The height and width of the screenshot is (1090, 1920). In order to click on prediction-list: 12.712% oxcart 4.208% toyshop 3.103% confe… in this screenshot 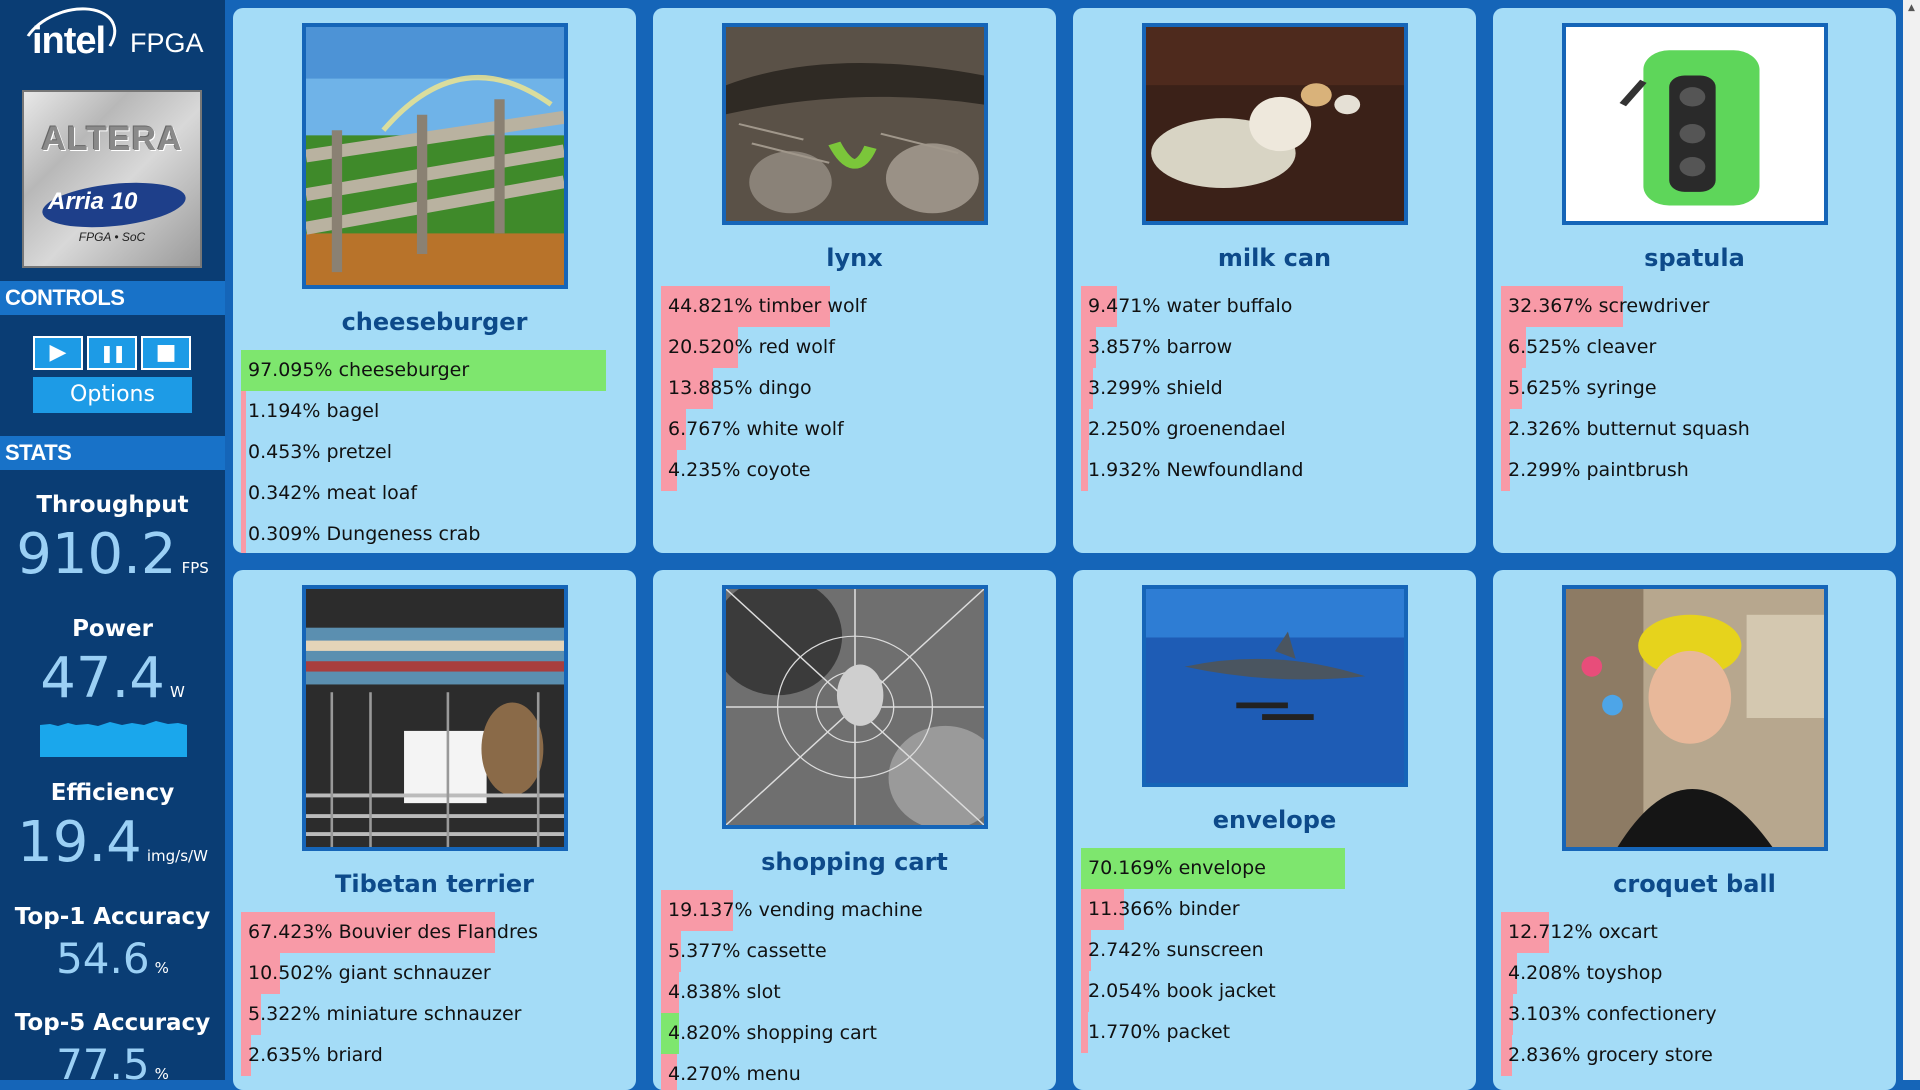, I will do `click(1694, 994)`.